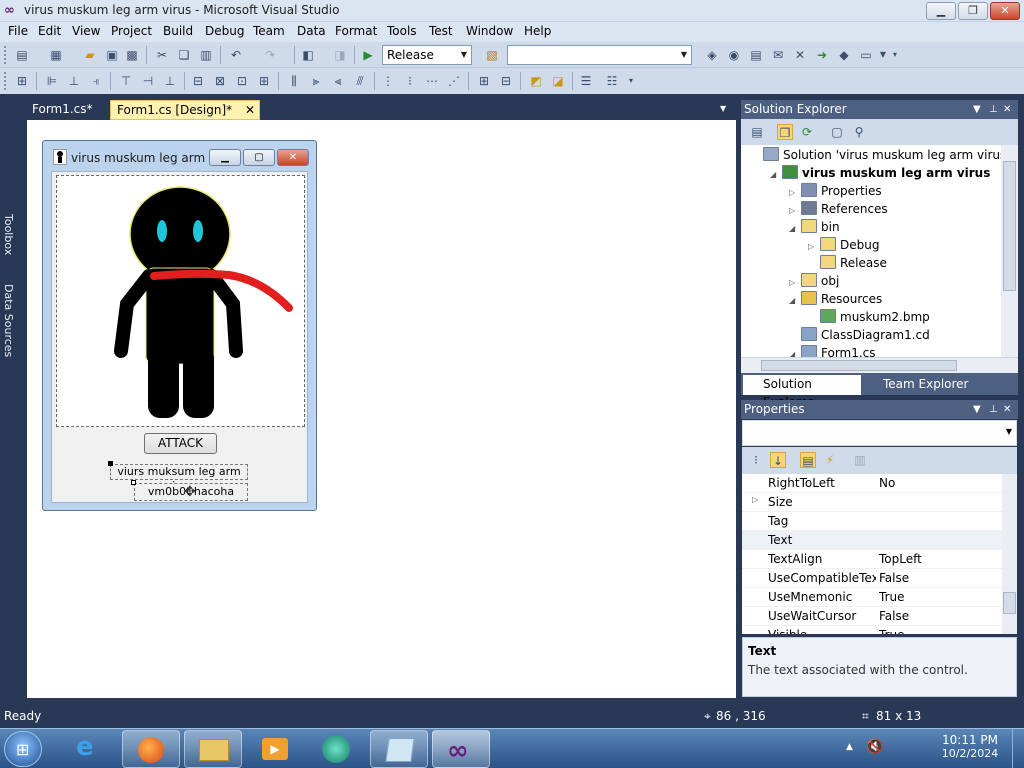 Image resolution: width=1024 pixels, height=768 pixels. I want to click on form-close-button: ✕, so click(293, 157).